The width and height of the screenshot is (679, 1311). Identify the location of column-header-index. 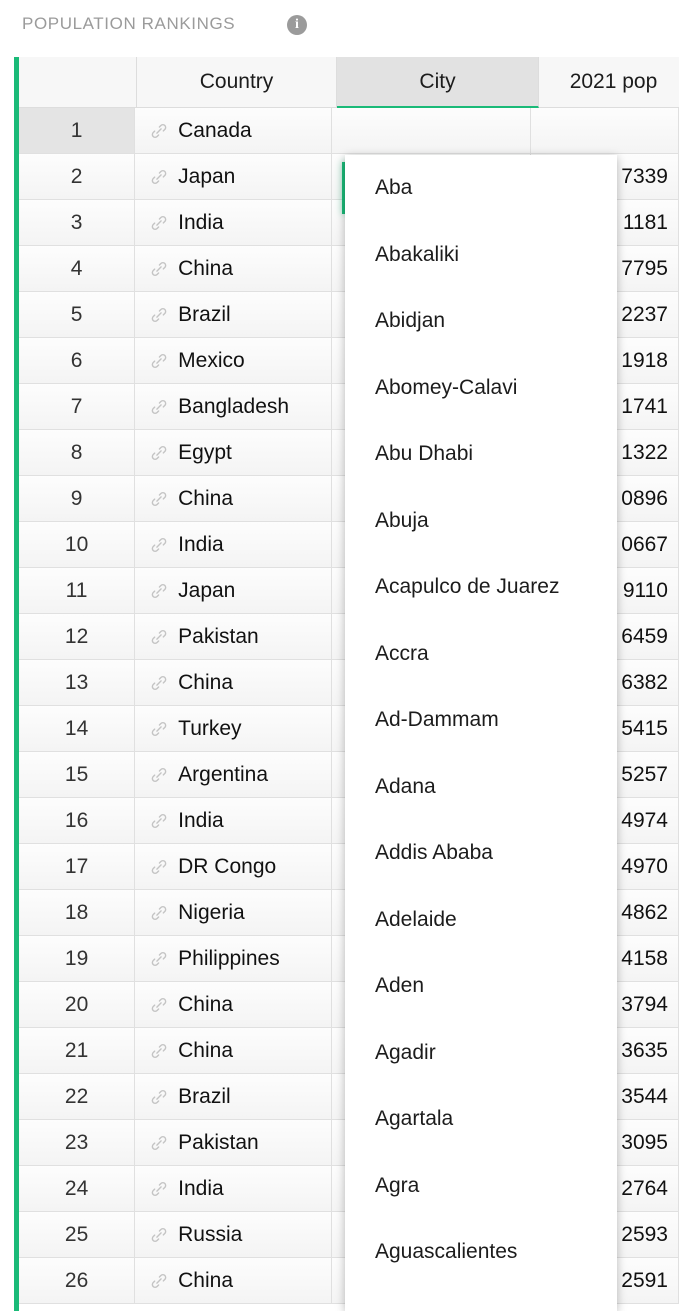
(78, 82).